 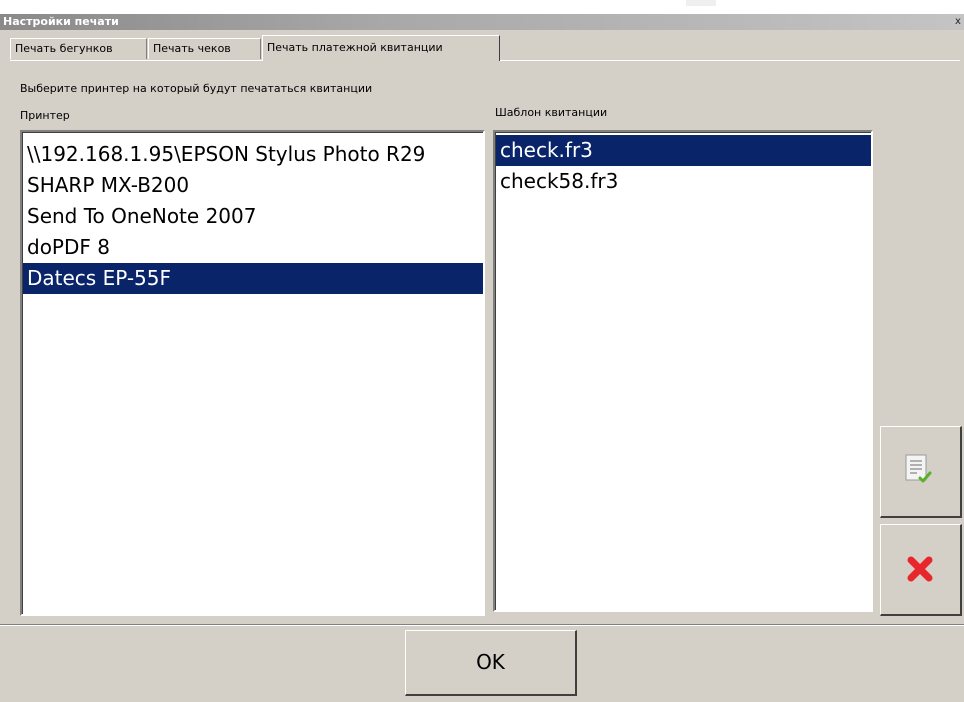 I want to click on ok-button: OK, so click(x=491, y=663).